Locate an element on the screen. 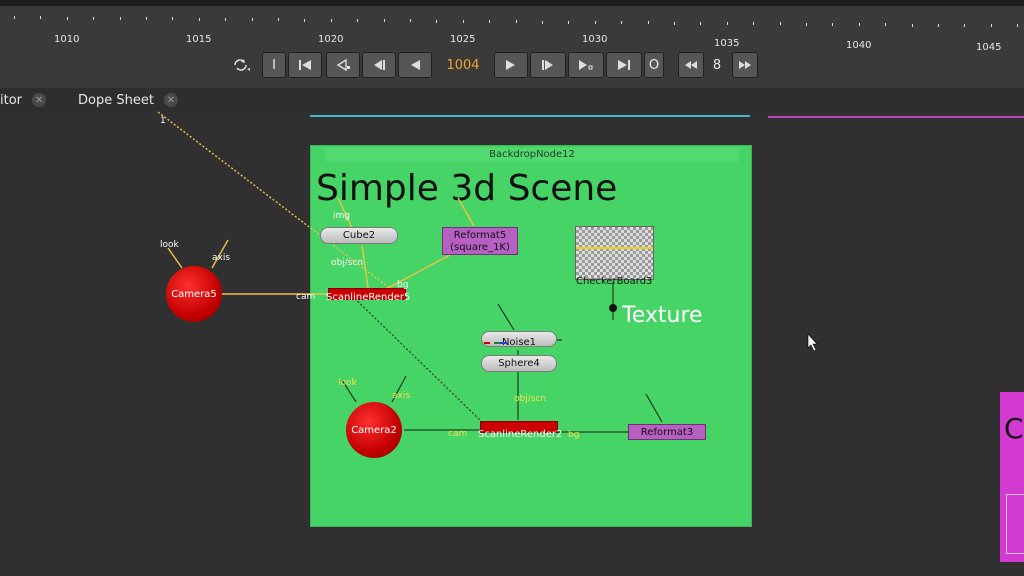 The width and height of the screenshot is (1024, 576). camera2-node: Camera2 is located at coordinates (374, 430).